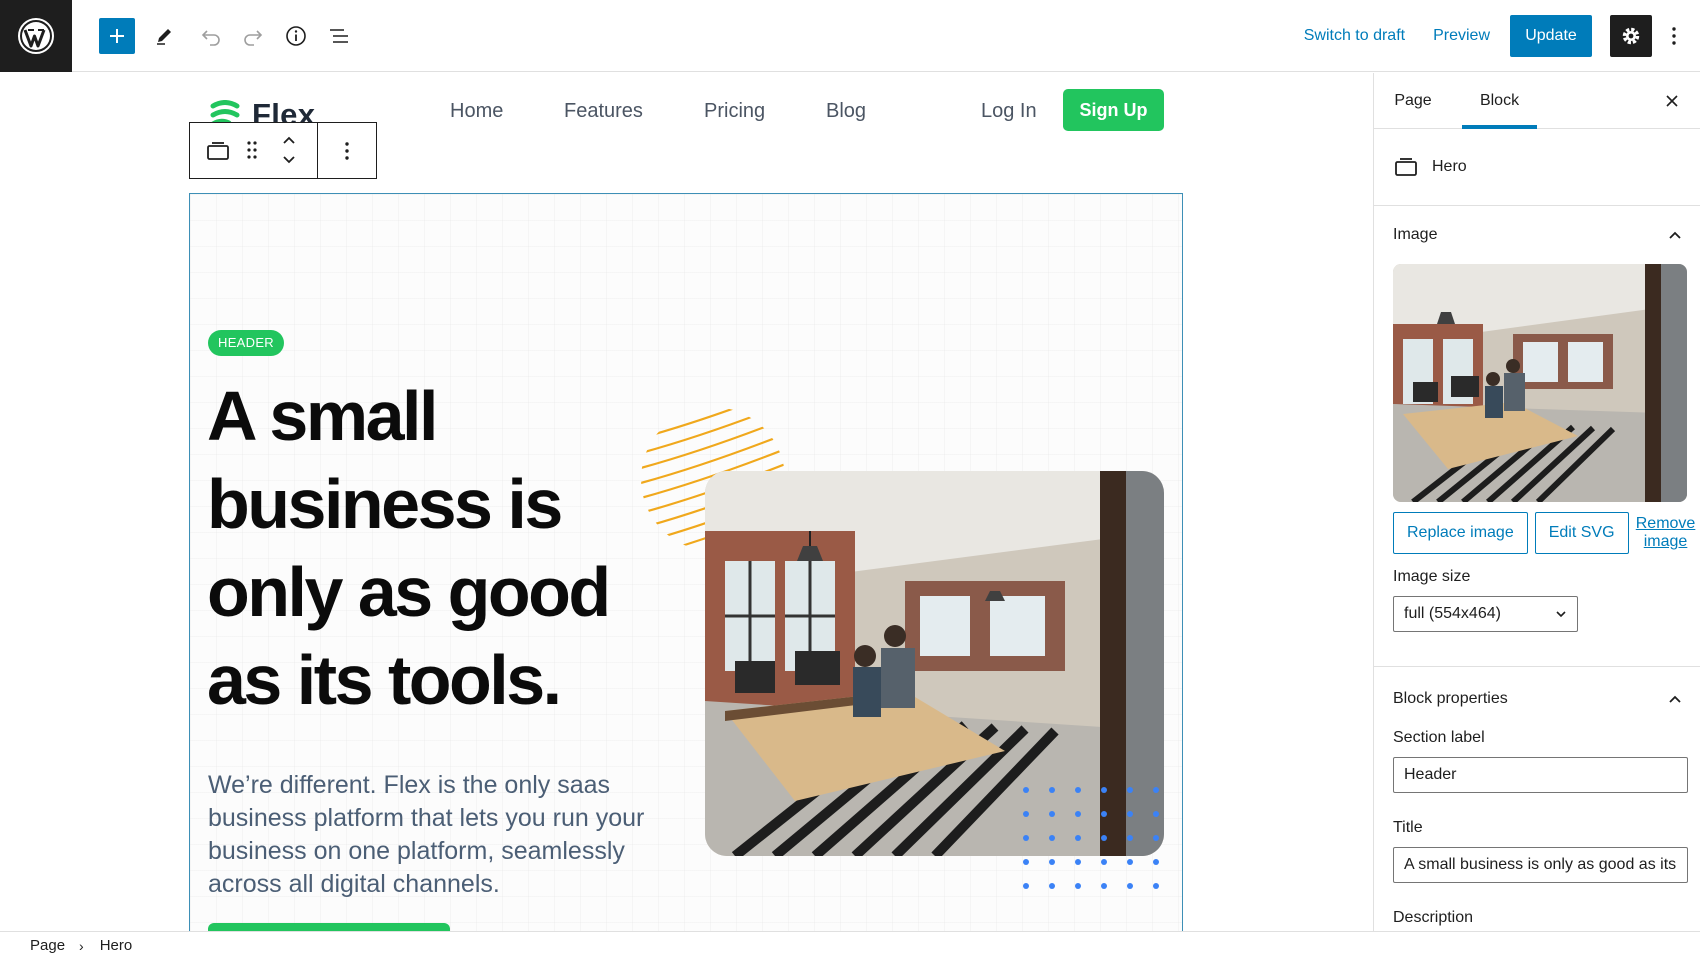 The image size is (1700, 959). Describe the element at coordinates (1009, 111) in the screenshot. I see `nav-login: Log In` at that location.